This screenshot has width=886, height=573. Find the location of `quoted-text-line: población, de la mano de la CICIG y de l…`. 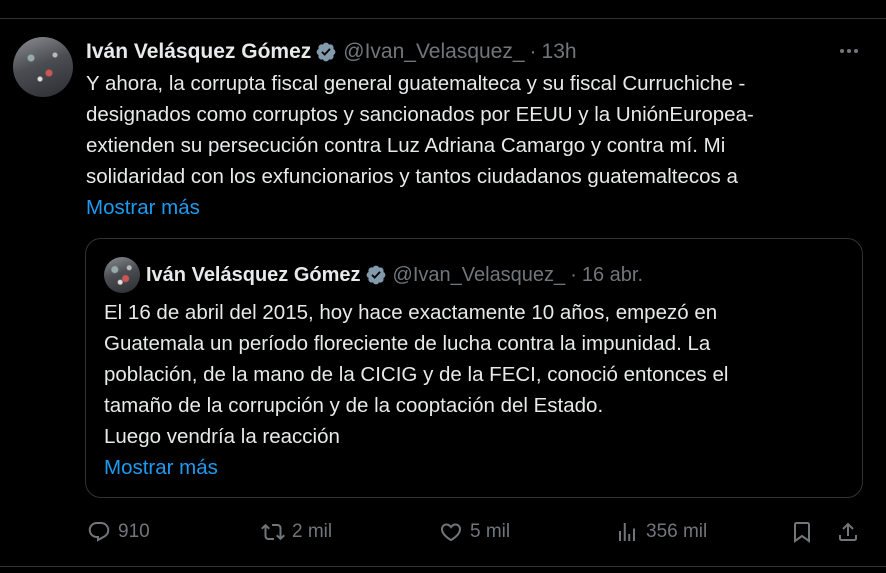

quoted-text-line: población, de la mano de la CICIG y de l… is located at coordinates (416, 374).